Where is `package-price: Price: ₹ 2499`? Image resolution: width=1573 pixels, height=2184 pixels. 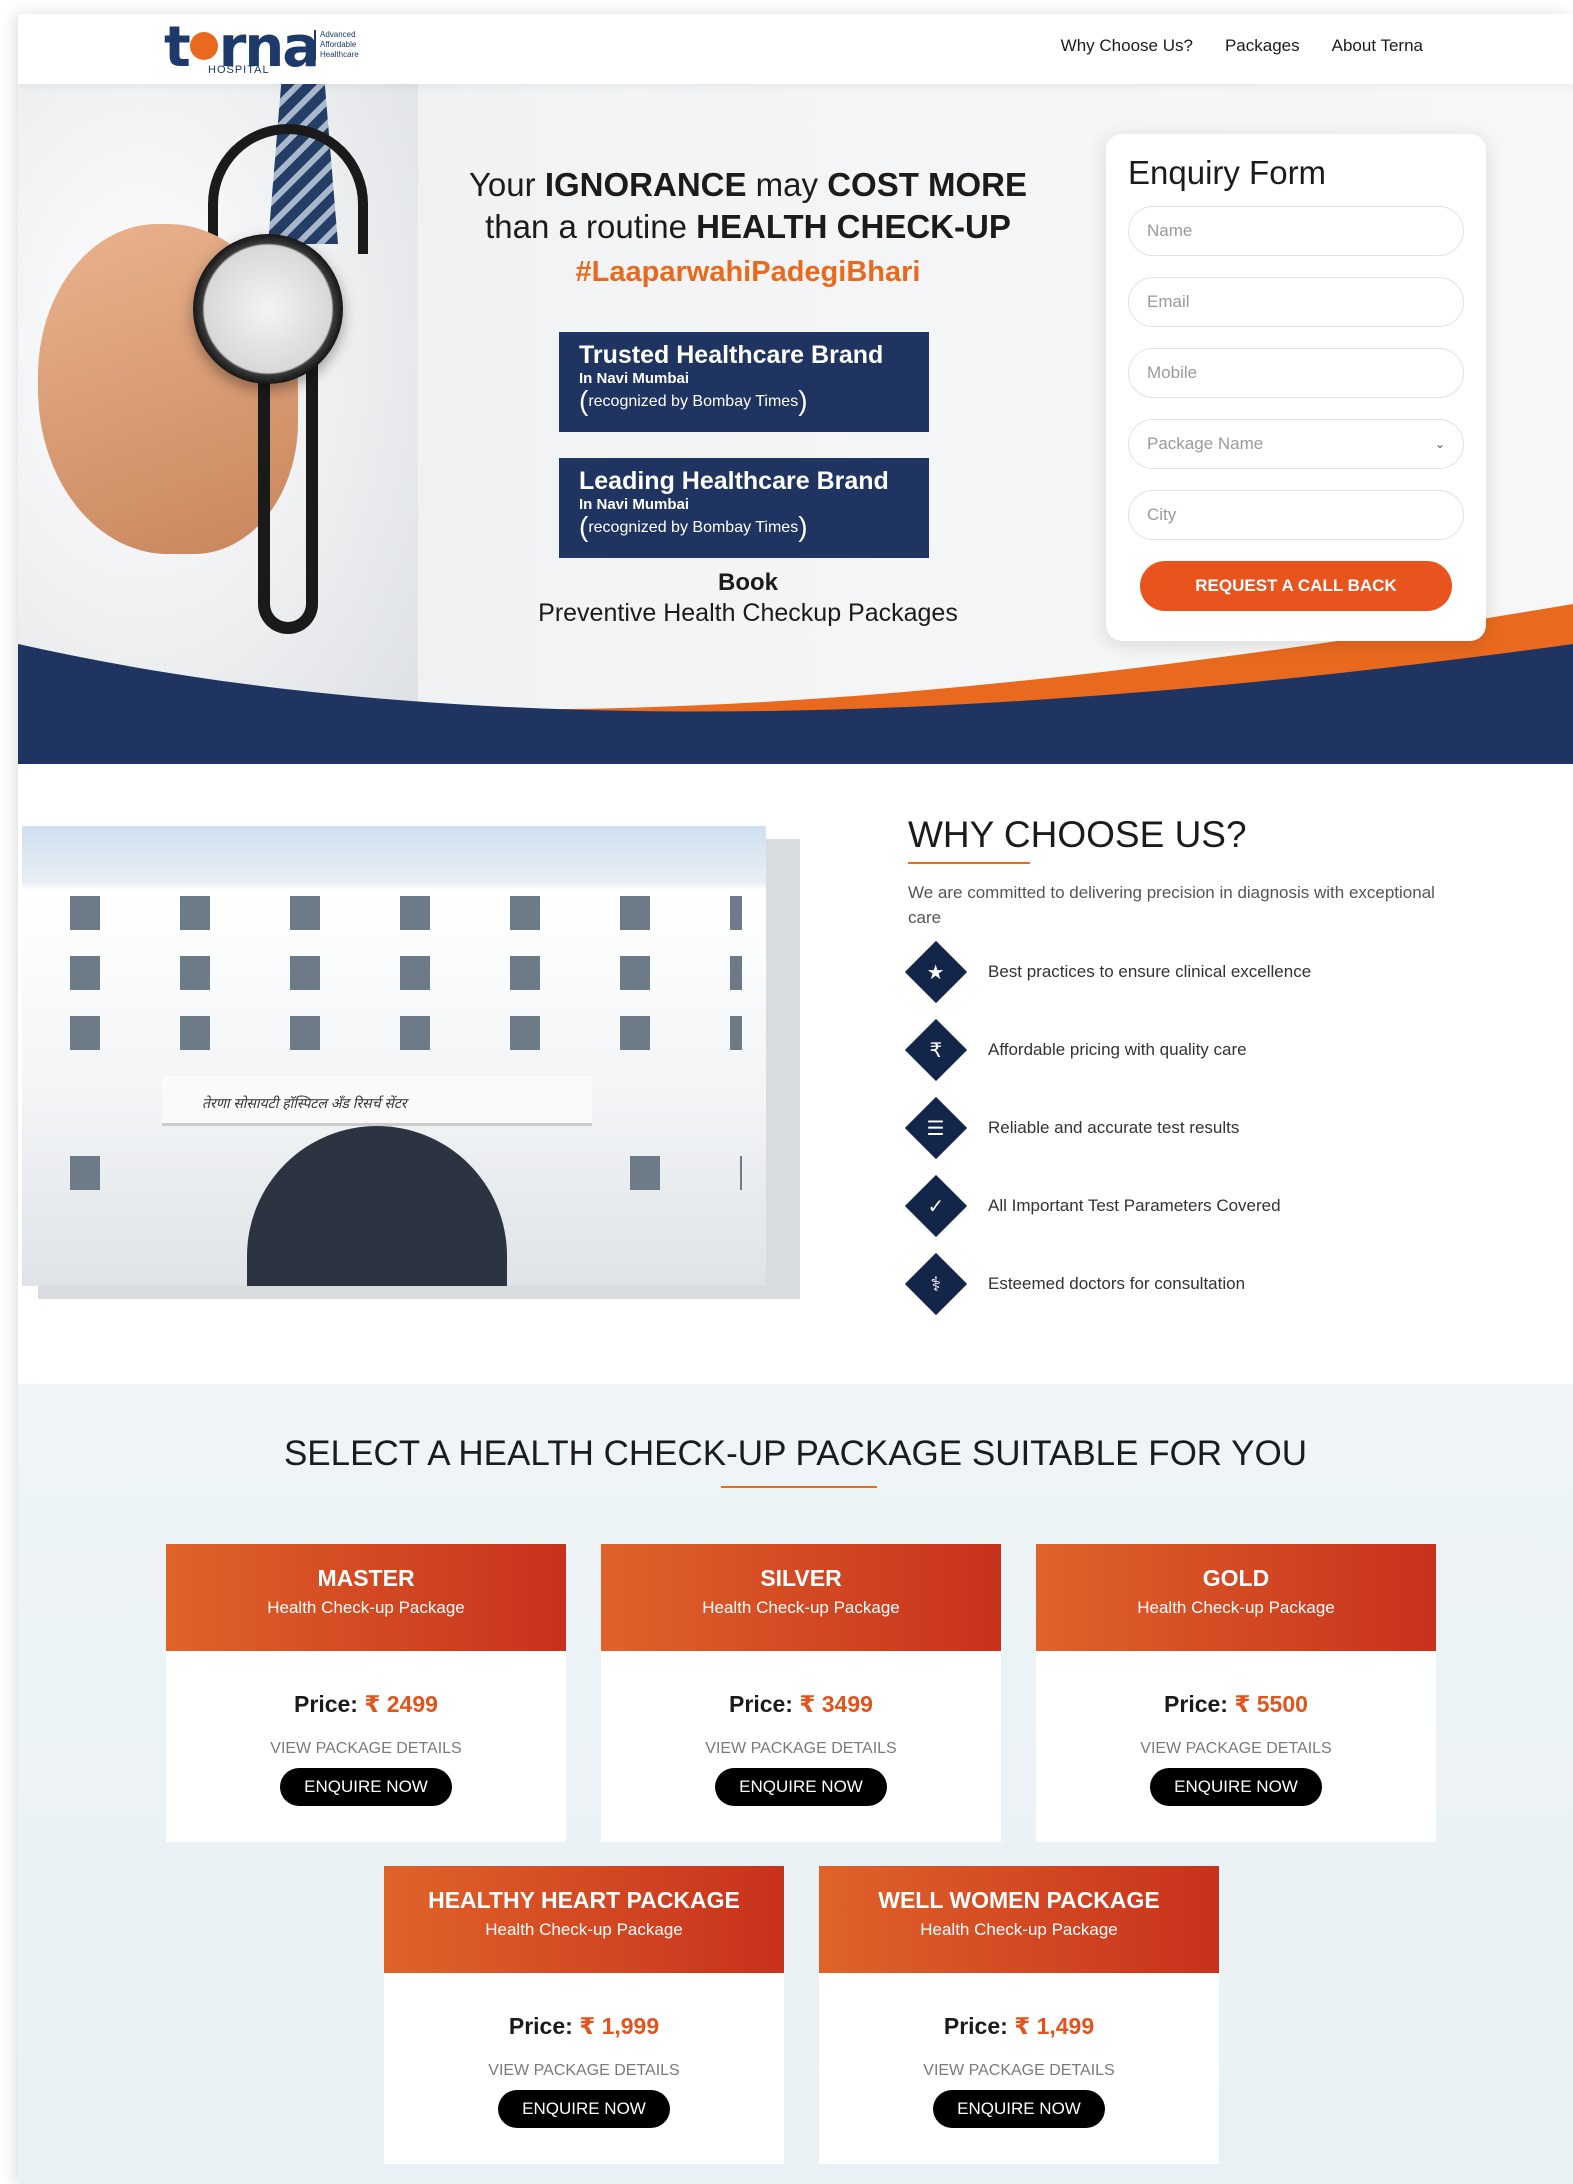
package-price: Price: ₹ 2499 is located at coordinates (366, 1704).